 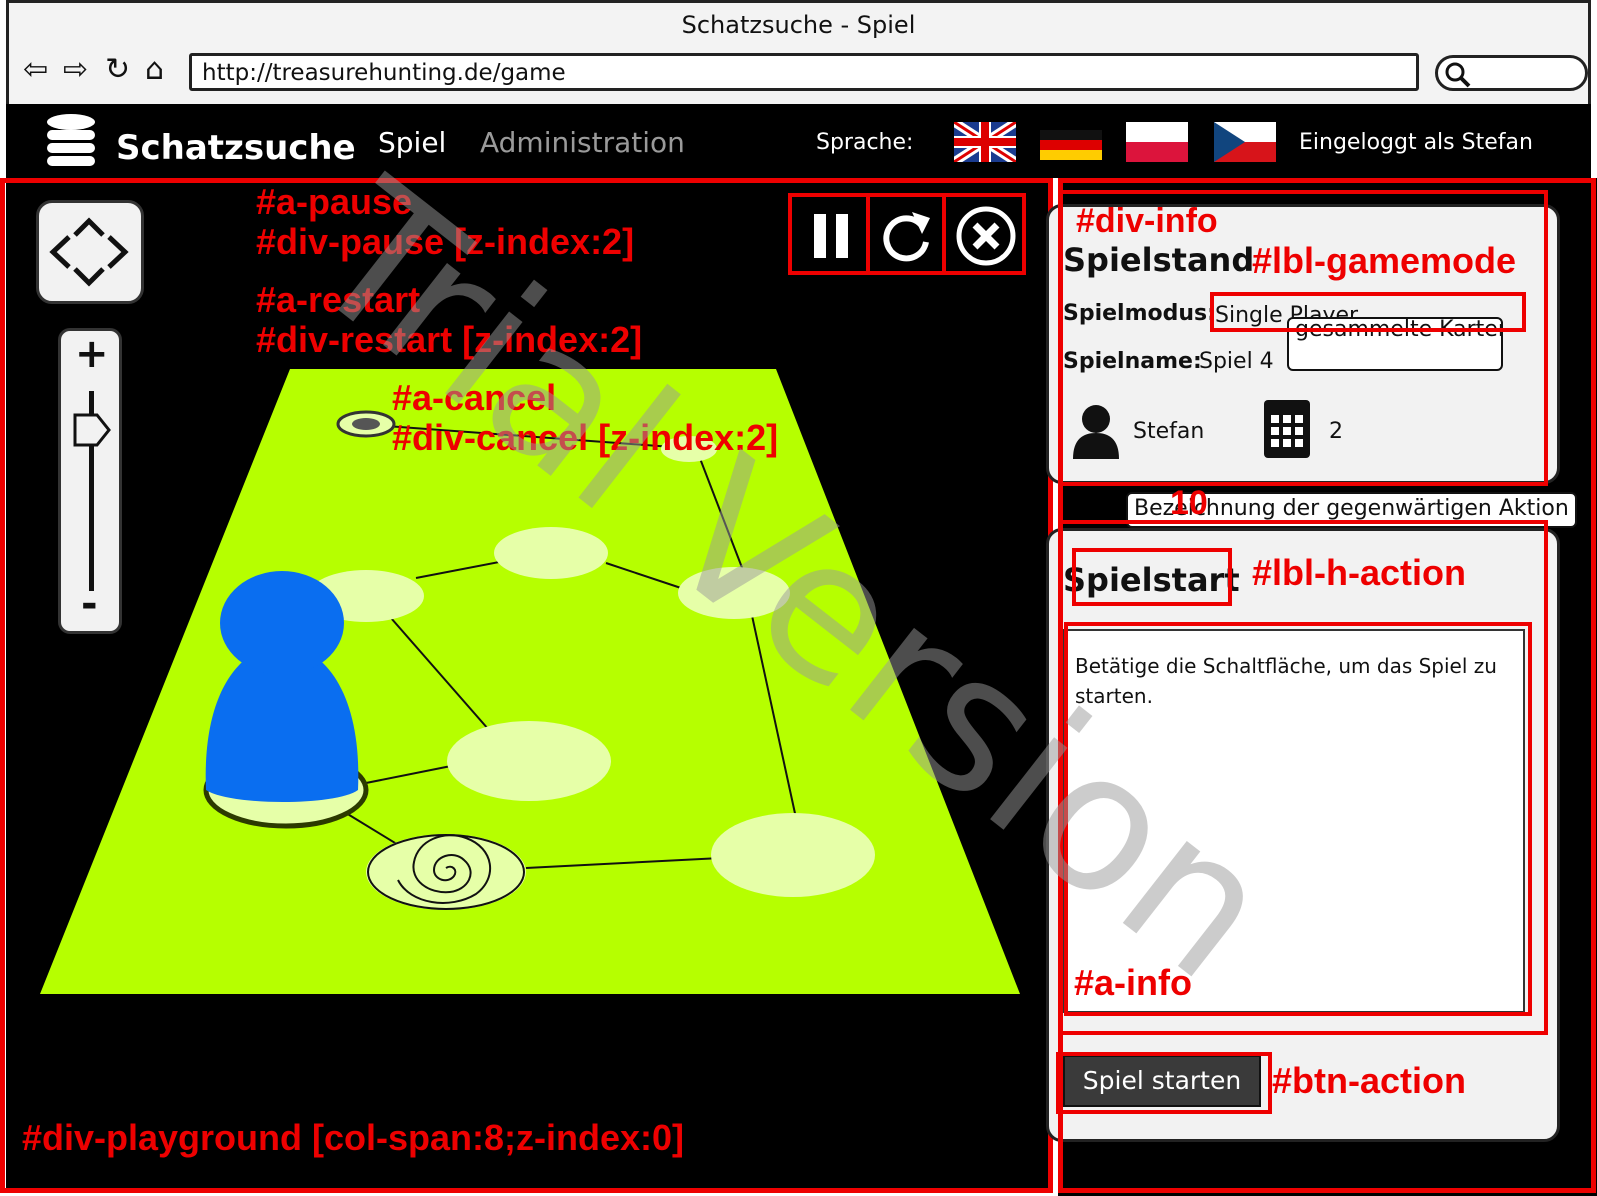 What do you see at coordinates (1336, 431) in the screenshot?
I see `cards-count: 2` at bounding box center [1336, 431].